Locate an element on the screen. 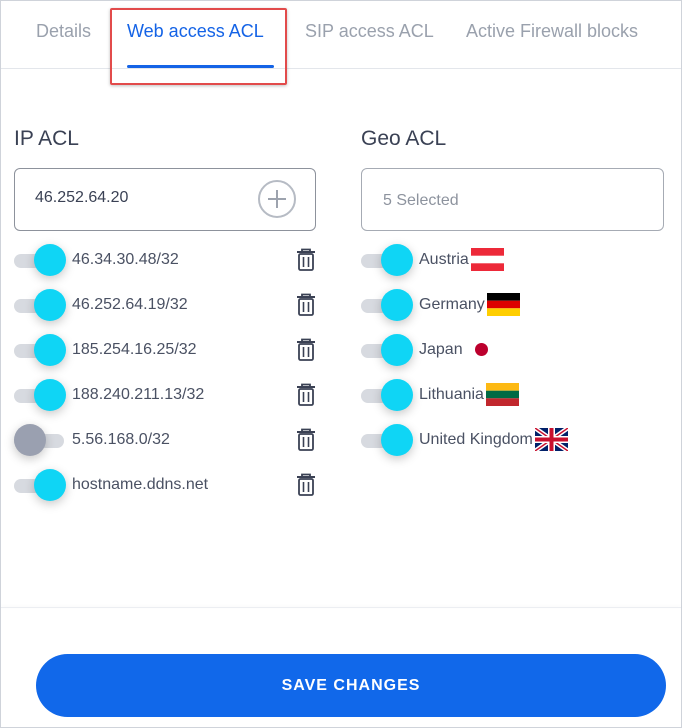 This screenshot has height=728, width=682. geo-acl-row: Austria is located at coordinates (511, 261).